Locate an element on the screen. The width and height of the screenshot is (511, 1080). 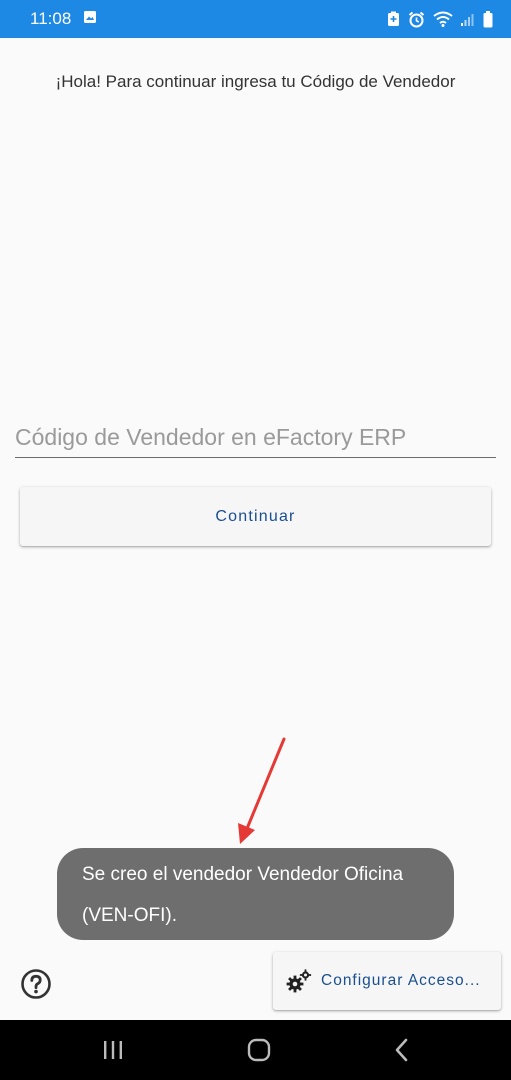
status-time: 11:08 is located at coordinates (51, 18).